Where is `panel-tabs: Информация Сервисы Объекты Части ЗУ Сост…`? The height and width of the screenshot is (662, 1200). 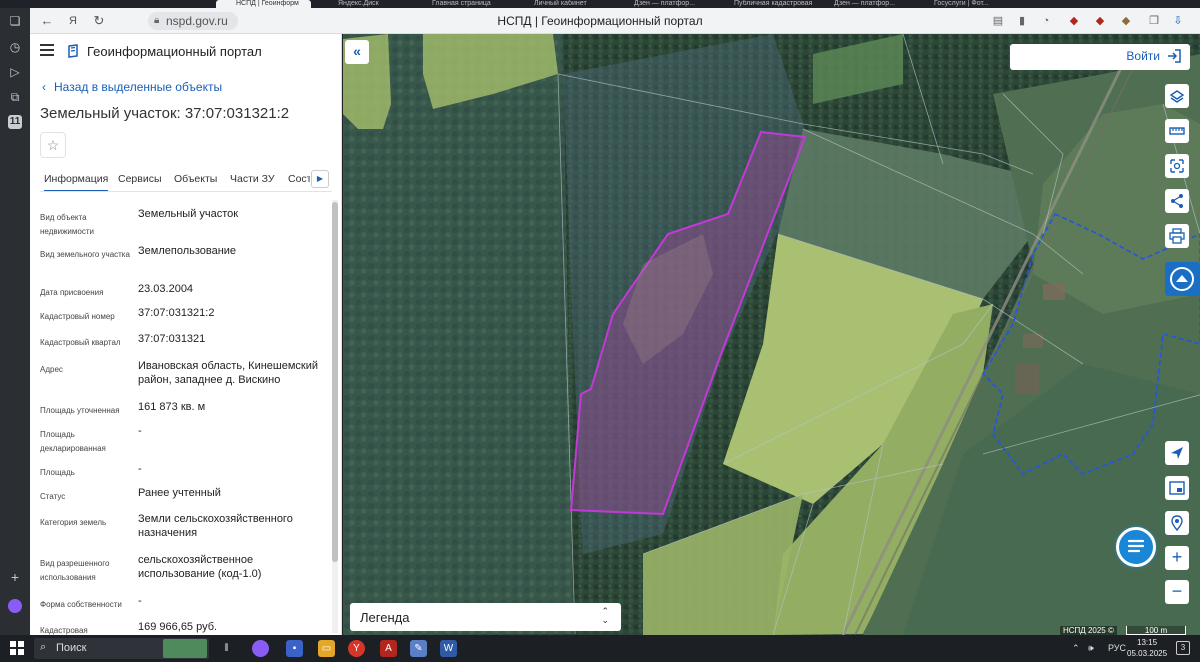 panel-tabs: Информация Сервисы Объекты Части ЗУ Сост… is located at coordinates (185, 180).